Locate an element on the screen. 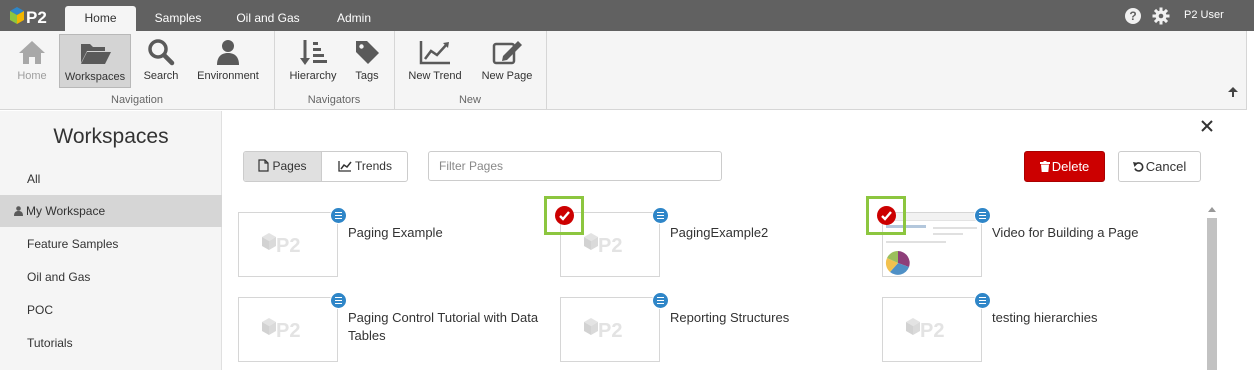 This screenshot has height=370, width=1254. navigation-group-label: Navigation is located at coordinates (137, 100).